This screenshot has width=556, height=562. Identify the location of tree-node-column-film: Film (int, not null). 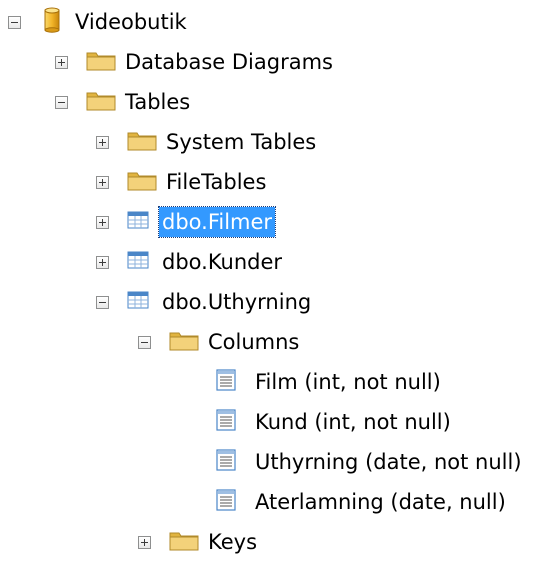
(330, 382).